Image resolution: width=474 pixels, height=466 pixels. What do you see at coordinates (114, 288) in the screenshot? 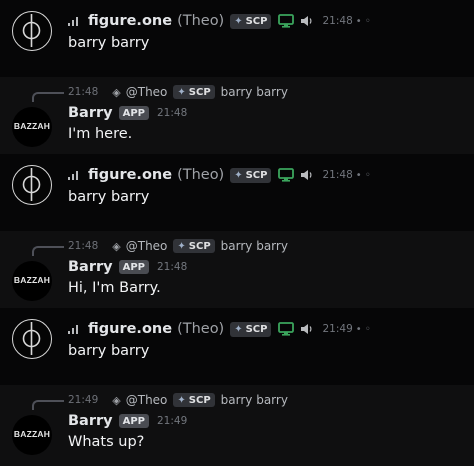
I see `message-content: Hi, I'm Barry.` at bounding box center [114, 288].